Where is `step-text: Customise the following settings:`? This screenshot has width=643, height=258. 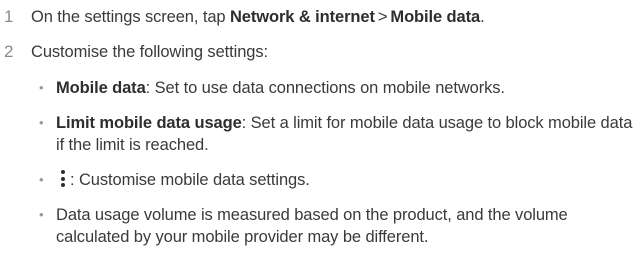
step-text: Customise the following settings: is located at coordinates (149, 52).